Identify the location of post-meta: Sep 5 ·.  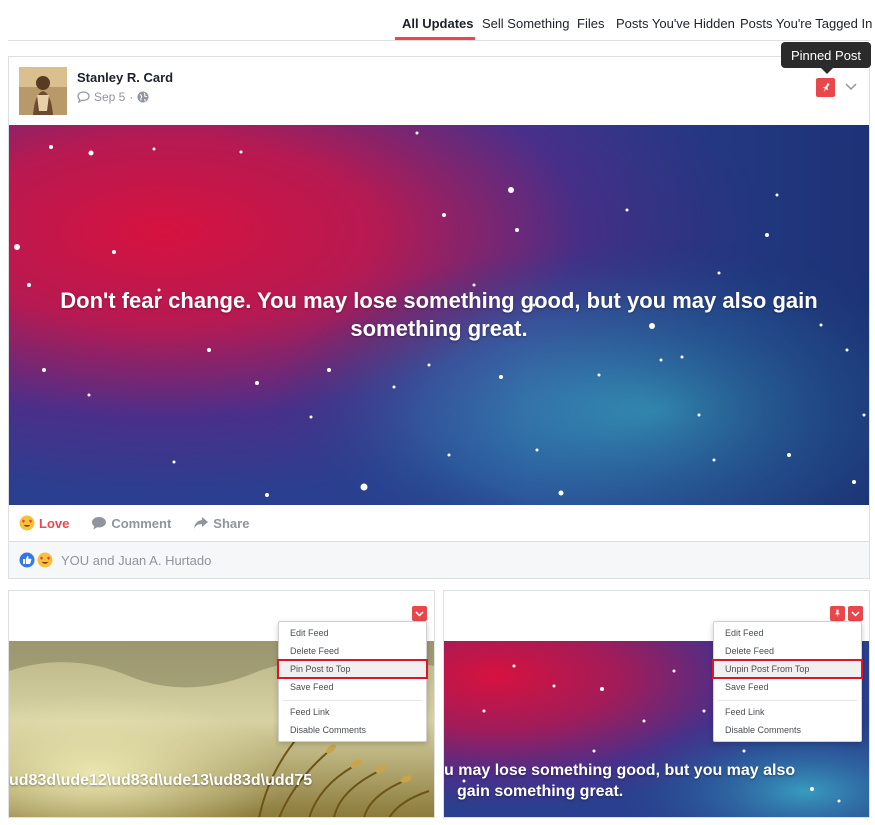
(113, 97).